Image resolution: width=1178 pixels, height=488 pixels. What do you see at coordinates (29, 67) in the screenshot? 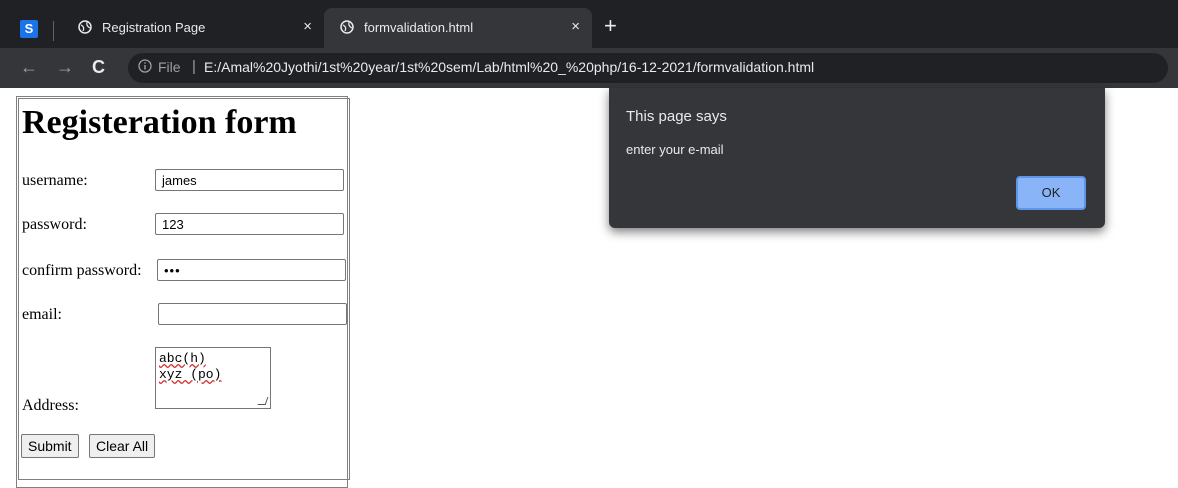
I see `back-arrow-icon: ←` at bounding box center [29, 67].